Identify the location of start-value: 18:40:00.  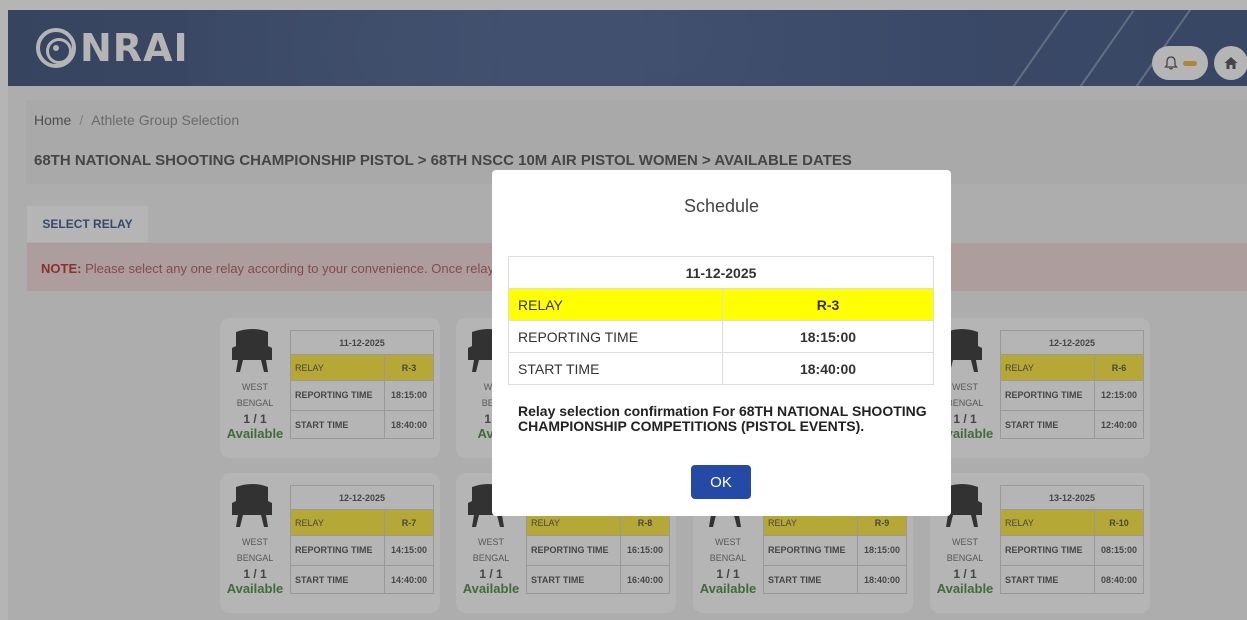
(828, 368).